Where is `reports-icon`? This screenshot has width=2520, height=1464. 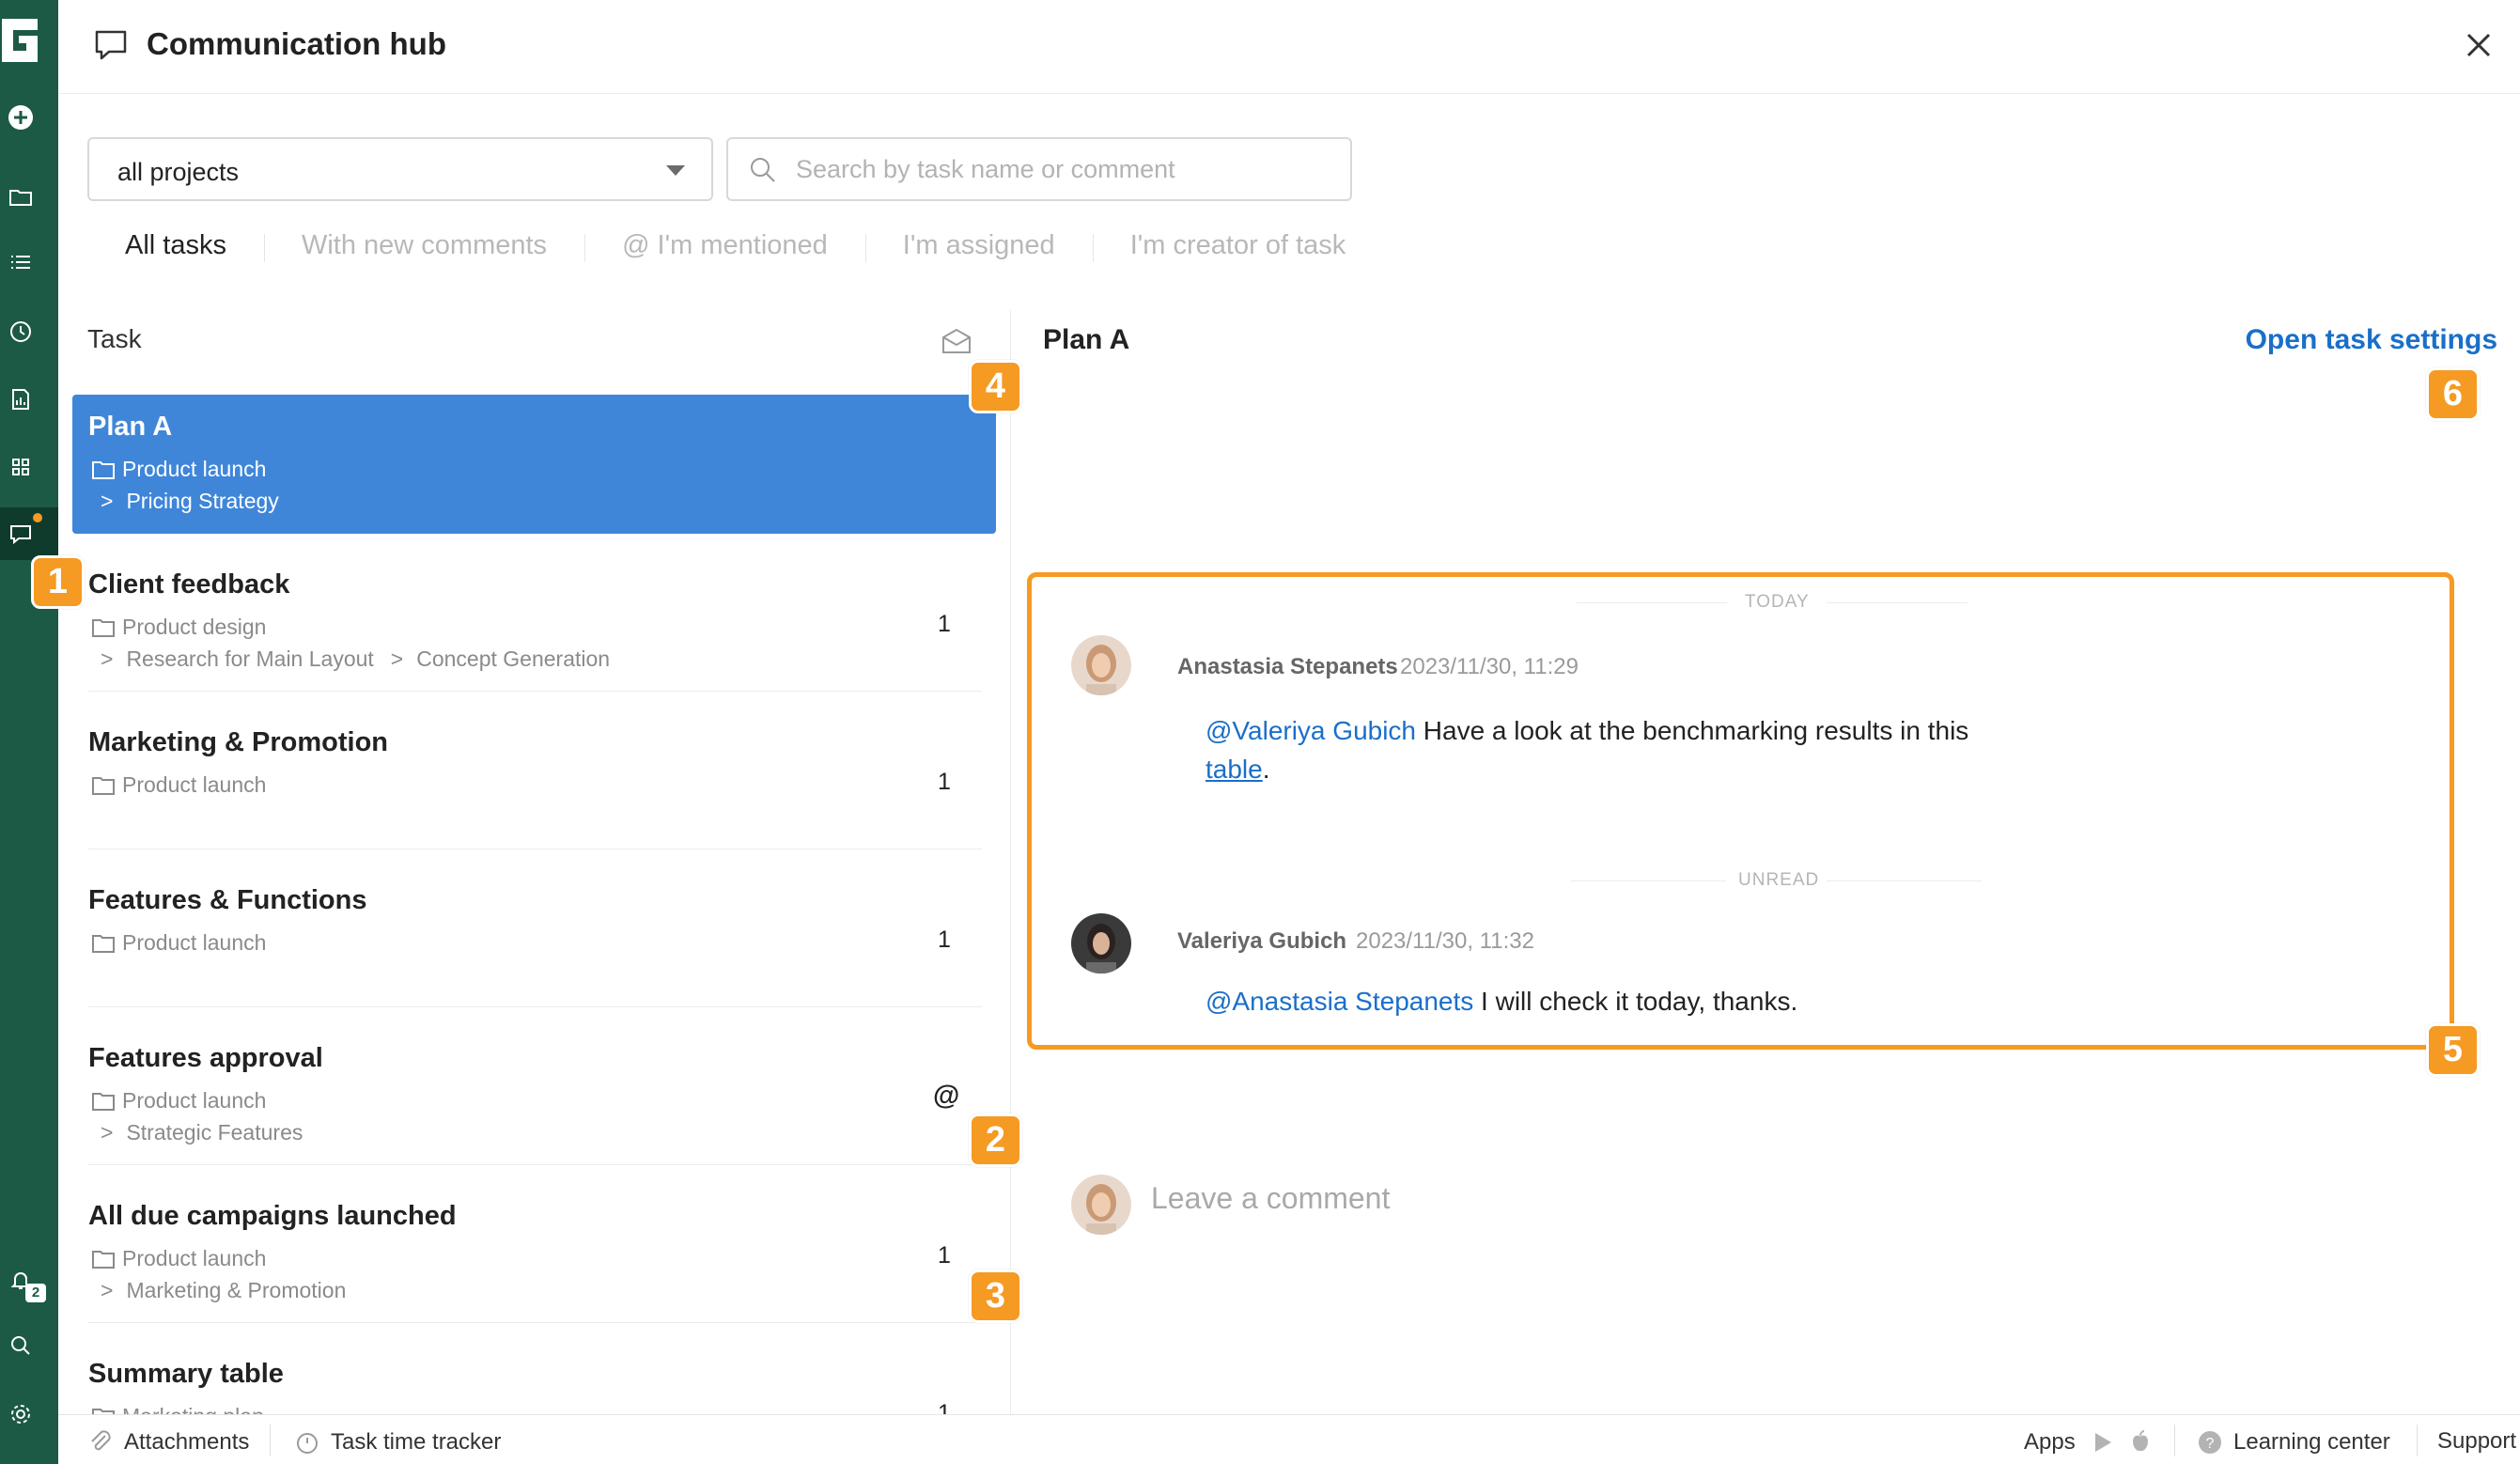 reports-icon is located at coordinates (21, 399).